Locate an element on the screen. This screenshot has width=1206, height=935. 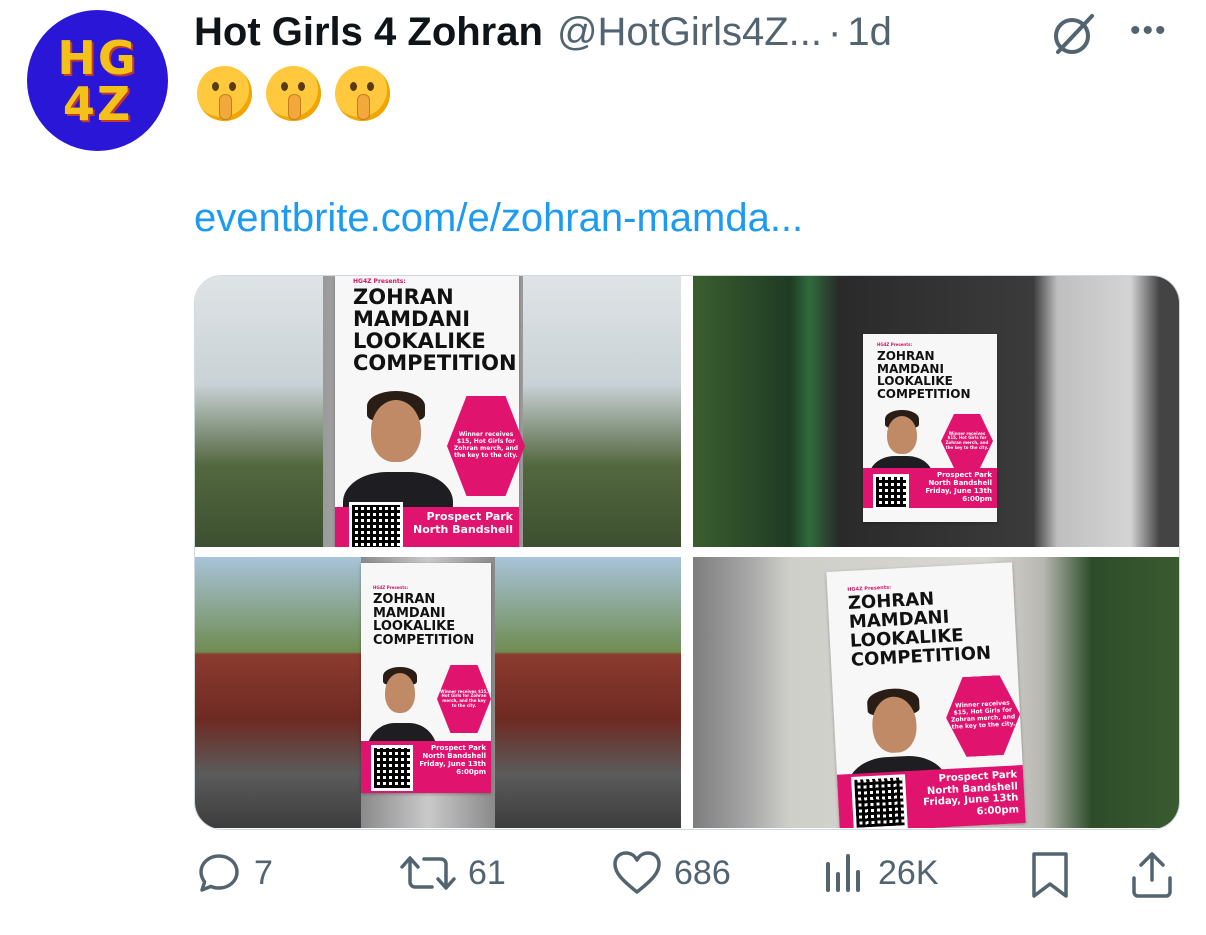
like-button: 686 is located at coordinates (671, 873).